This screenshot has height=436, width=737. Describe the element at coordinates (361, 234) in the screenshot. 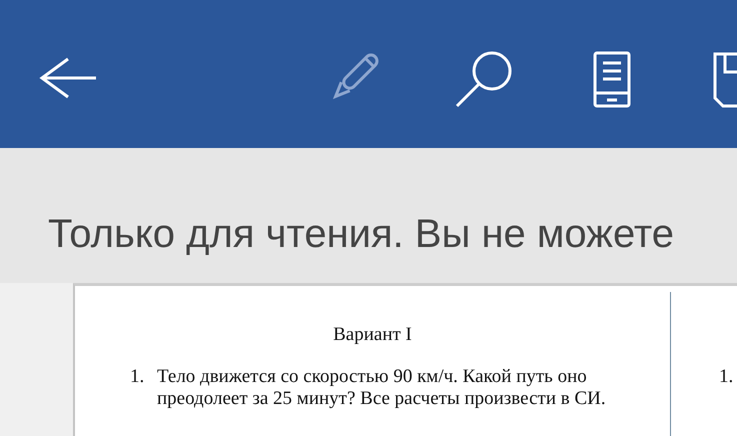

I see `read-only-message: Только для чтения. Вы не можете` at that location.